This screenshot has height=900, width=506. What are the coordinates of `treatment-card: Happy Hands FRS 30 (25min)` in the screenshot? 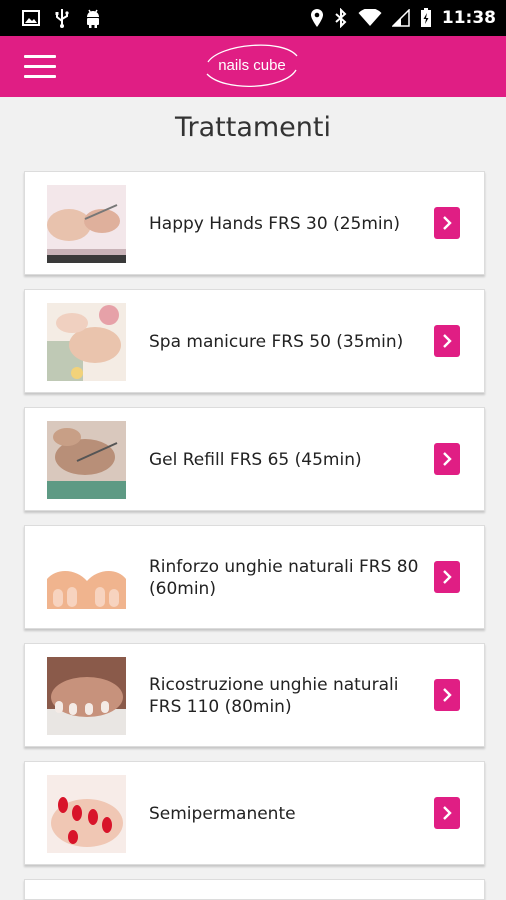 It's located at (254, 223).